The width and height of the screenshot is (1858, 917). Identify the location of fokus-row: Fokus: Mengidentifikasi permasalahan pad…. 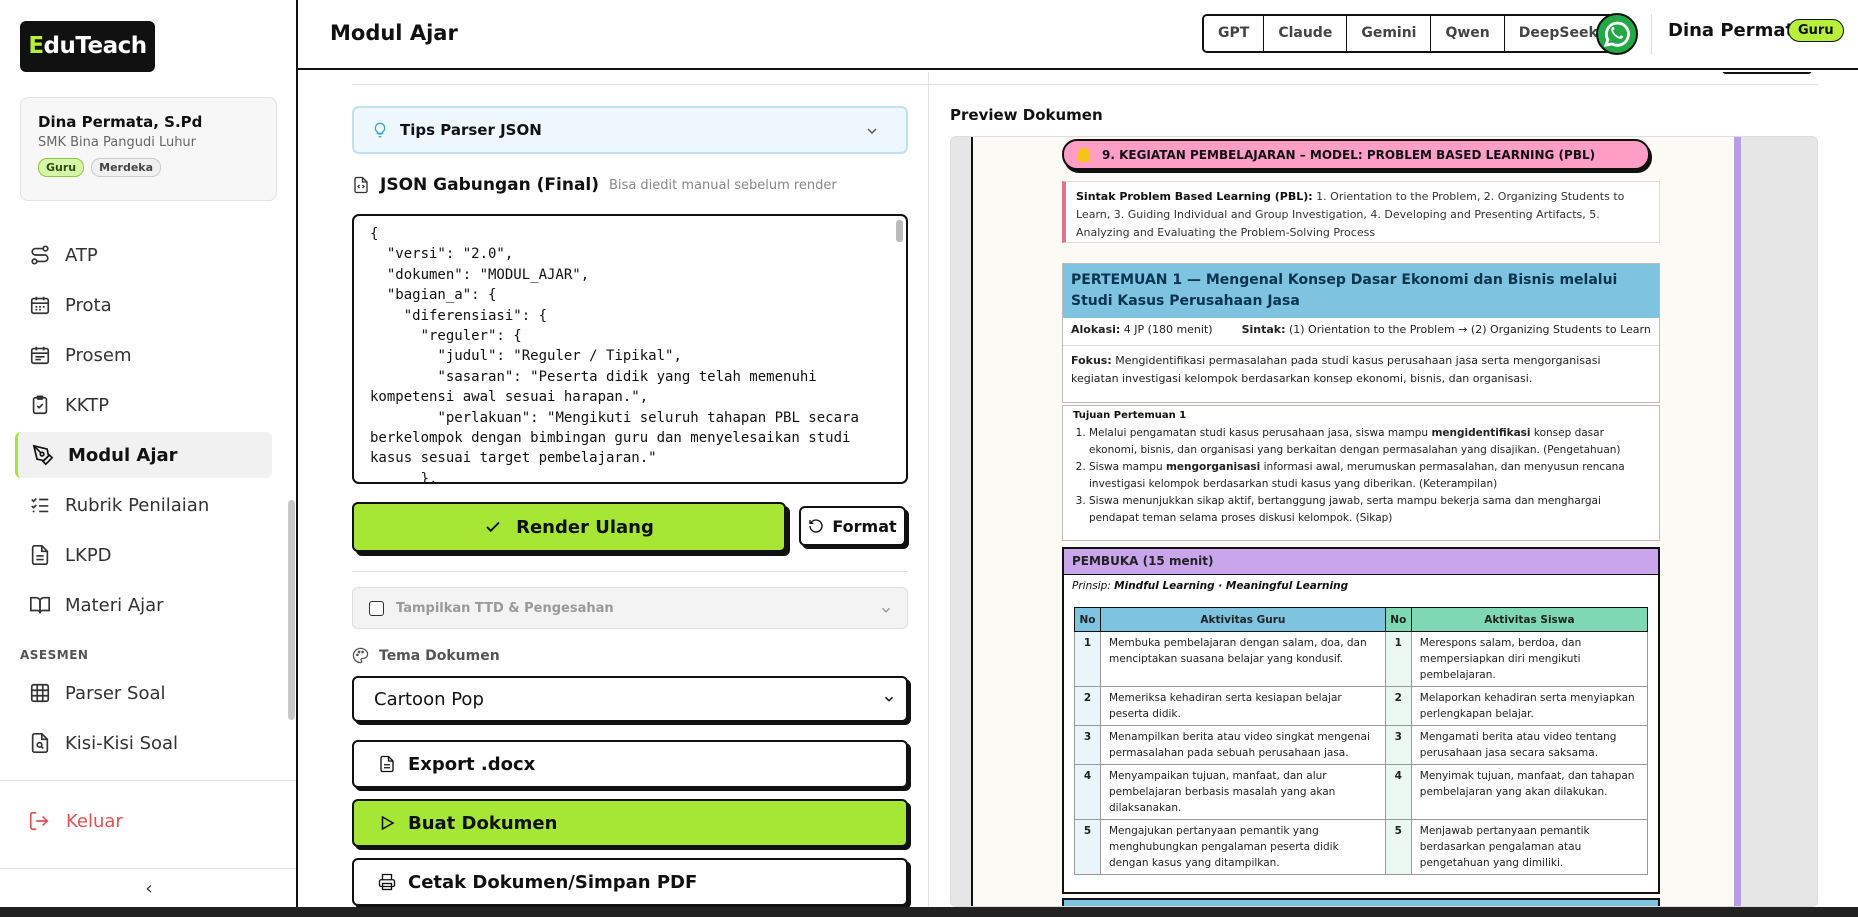
(1336, 369).